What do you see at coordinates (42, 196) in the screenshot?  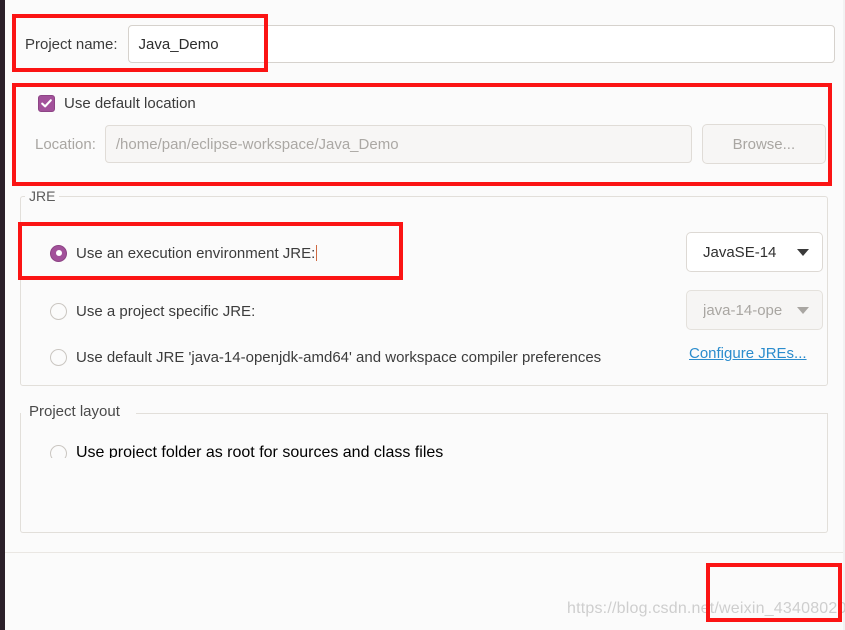 I see `jre-group-label: JRE` at bounding box center [42, 196].